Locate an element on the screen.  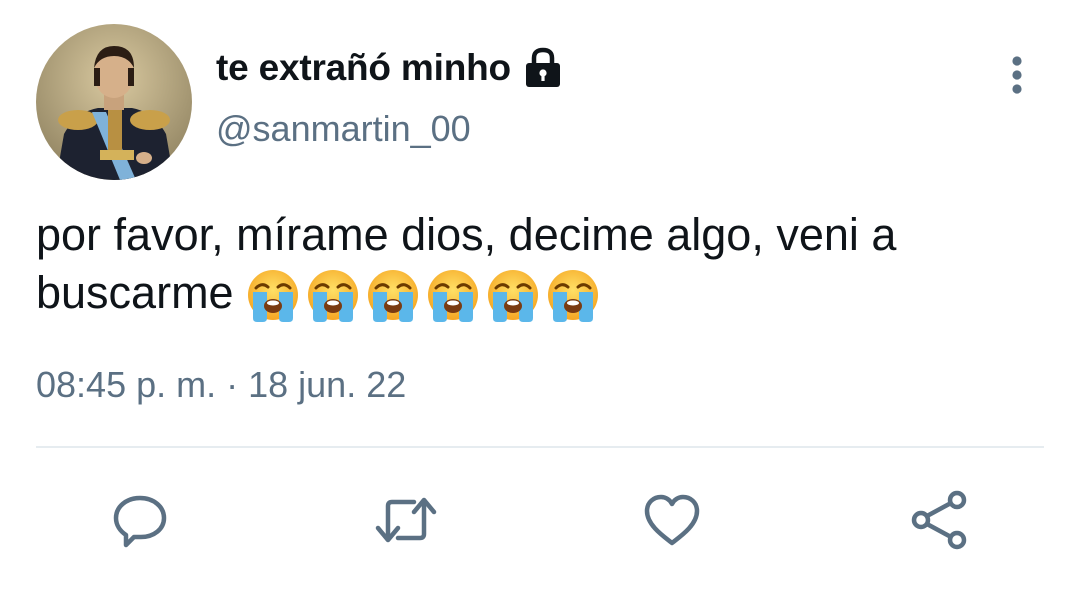
timestamp: 08:45 p. m. · 18 jun. 22 is located at coordinates (221, 385).